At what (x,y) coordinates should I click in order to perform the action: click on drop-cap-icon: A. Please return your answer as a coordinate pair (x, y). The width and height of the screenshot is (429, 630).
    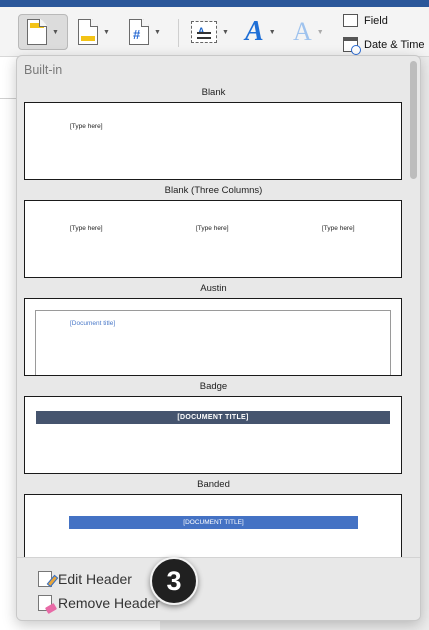
    Looking at the image, I should click on (302, 31).